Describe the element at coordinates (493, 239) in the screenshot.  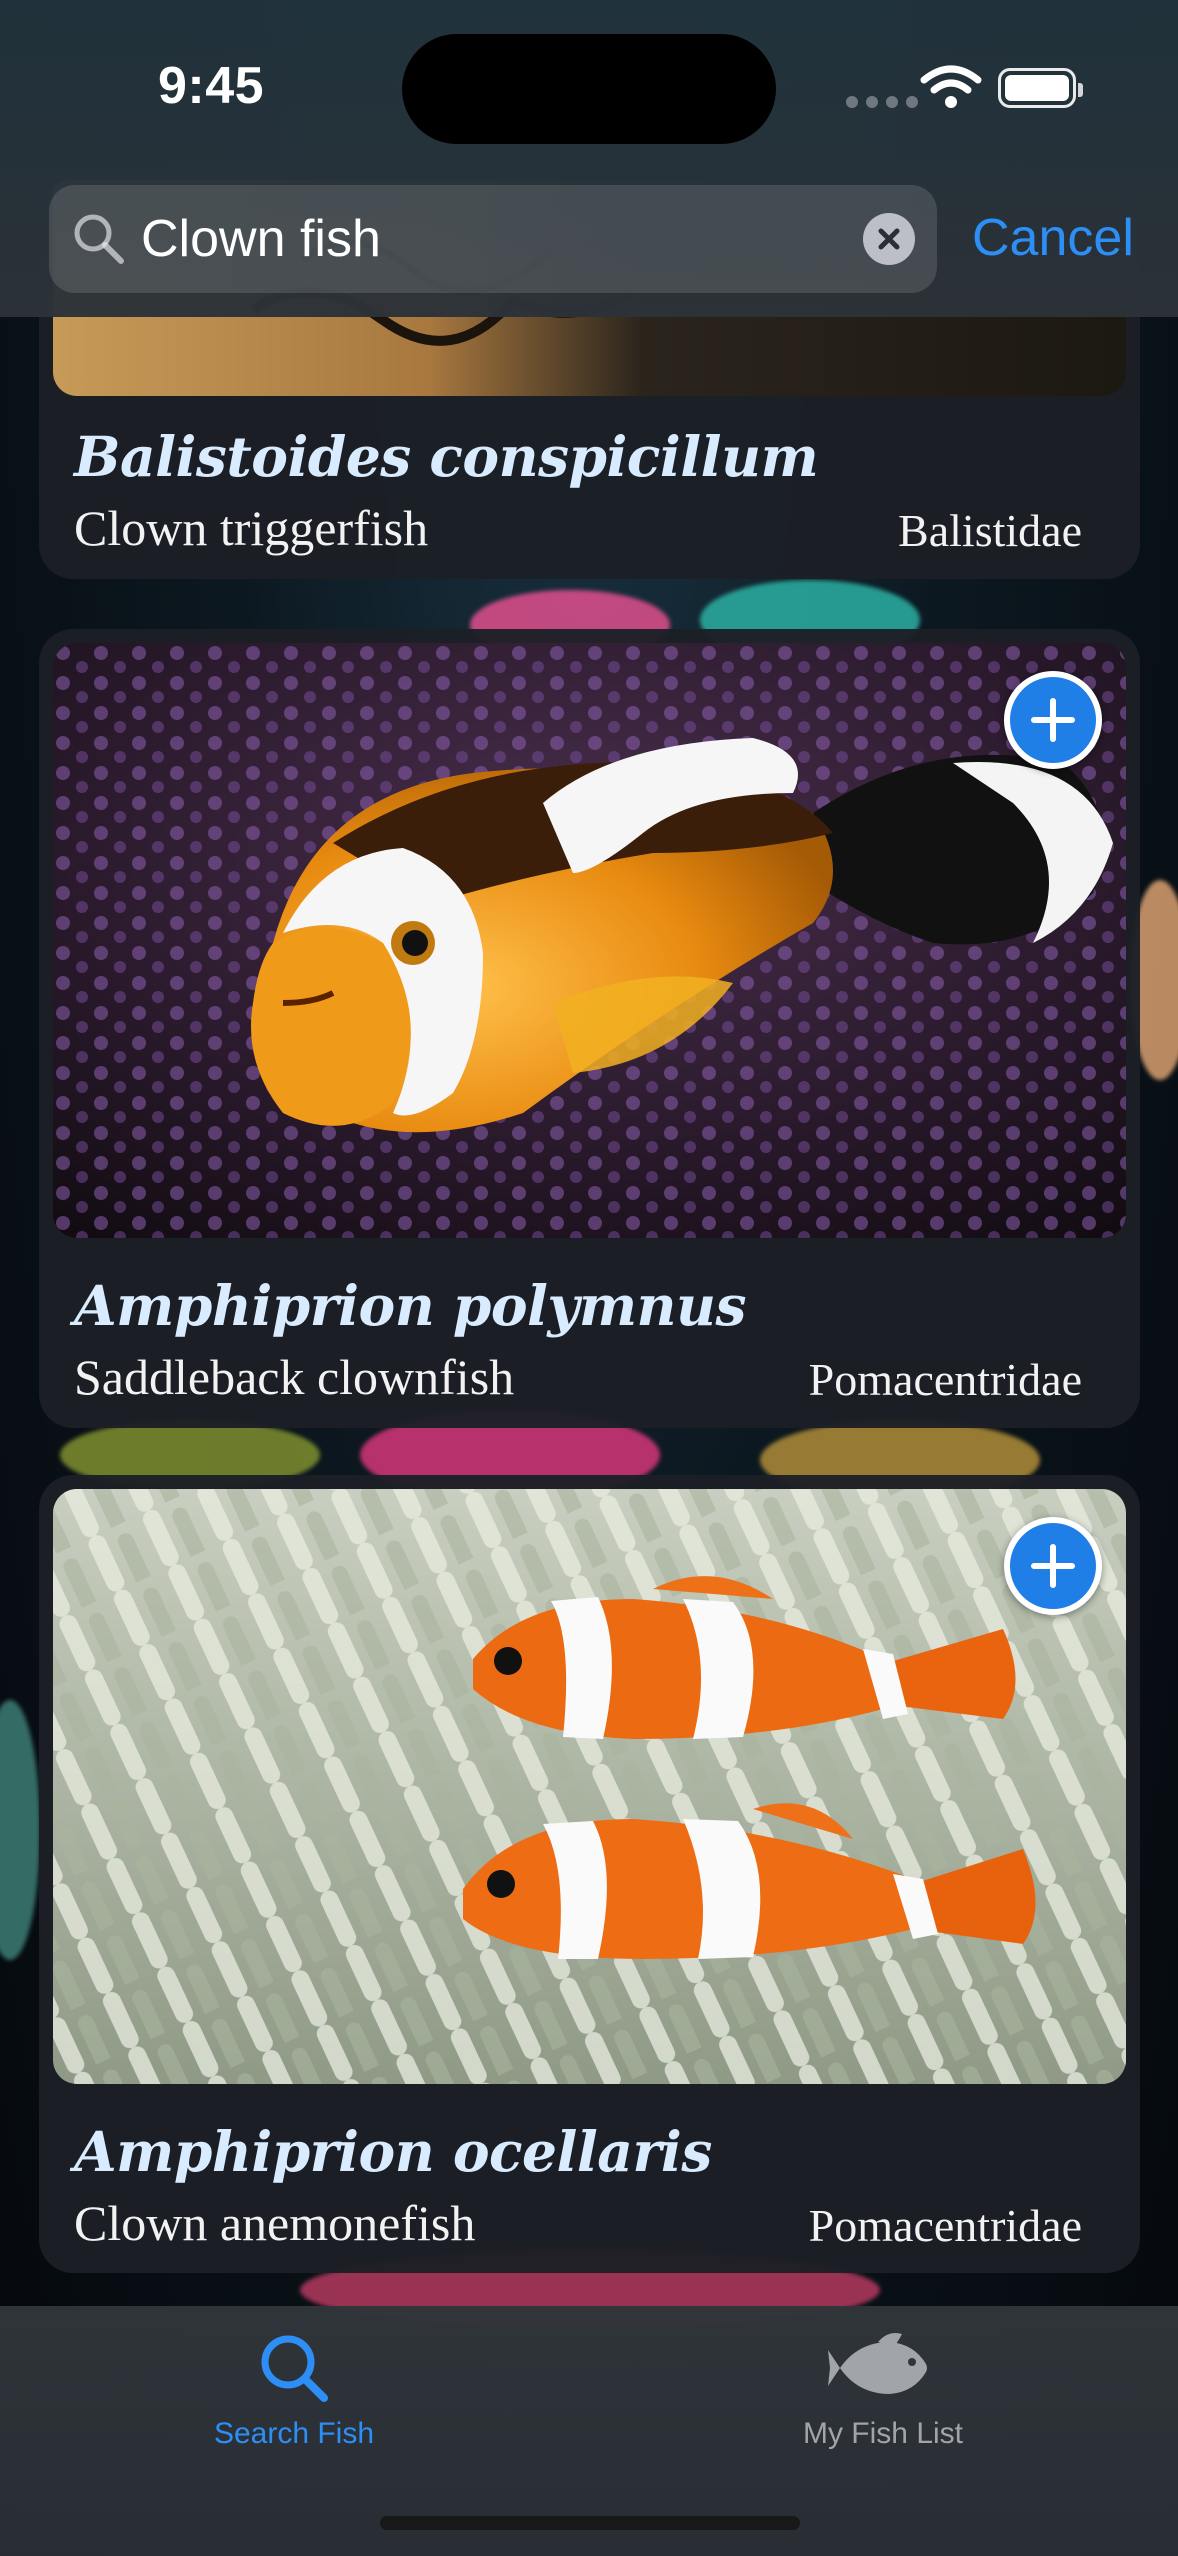
I see `search-field: Clown fish` at that location.